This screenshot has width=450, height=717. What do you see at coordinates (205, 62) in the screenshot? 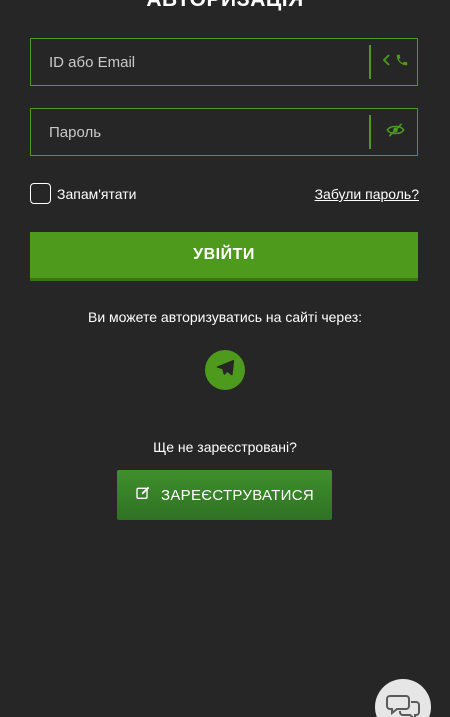
I see `login-input` at bounding box center [205, 62].